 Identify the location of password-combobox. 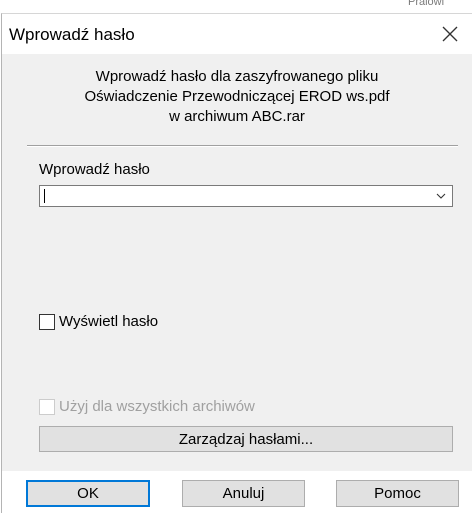
(246, 196).